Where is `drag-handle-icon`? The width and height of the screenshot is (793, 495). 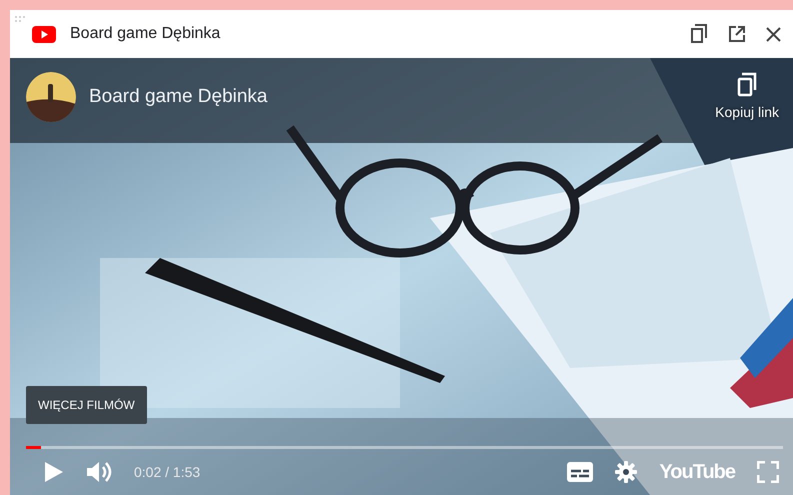
drag-handle-icon is located at coordinates (20, 20).